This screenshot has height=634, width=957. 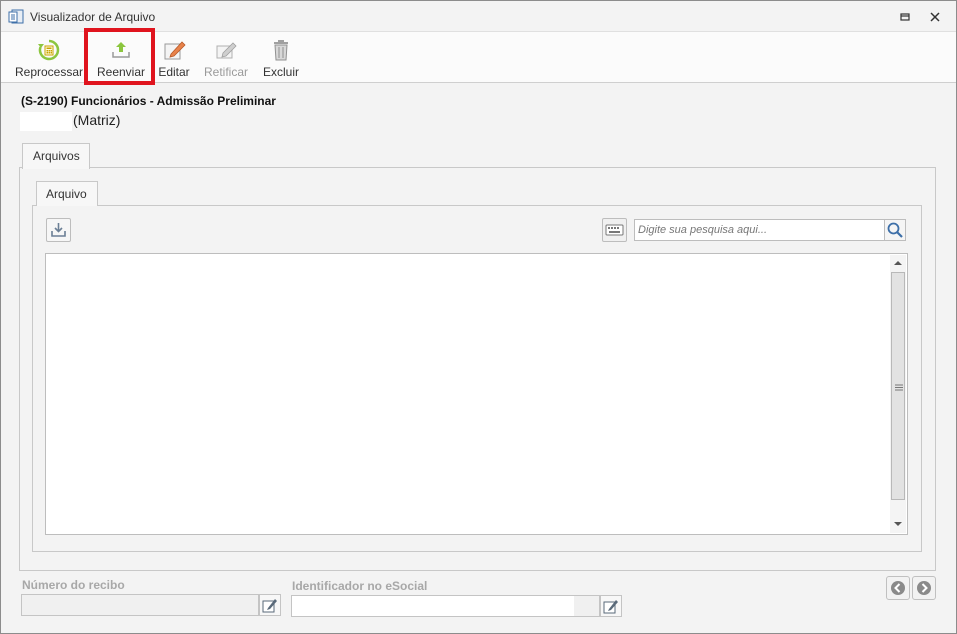 I want to click on next-record-button, so click(x=924, y=588).